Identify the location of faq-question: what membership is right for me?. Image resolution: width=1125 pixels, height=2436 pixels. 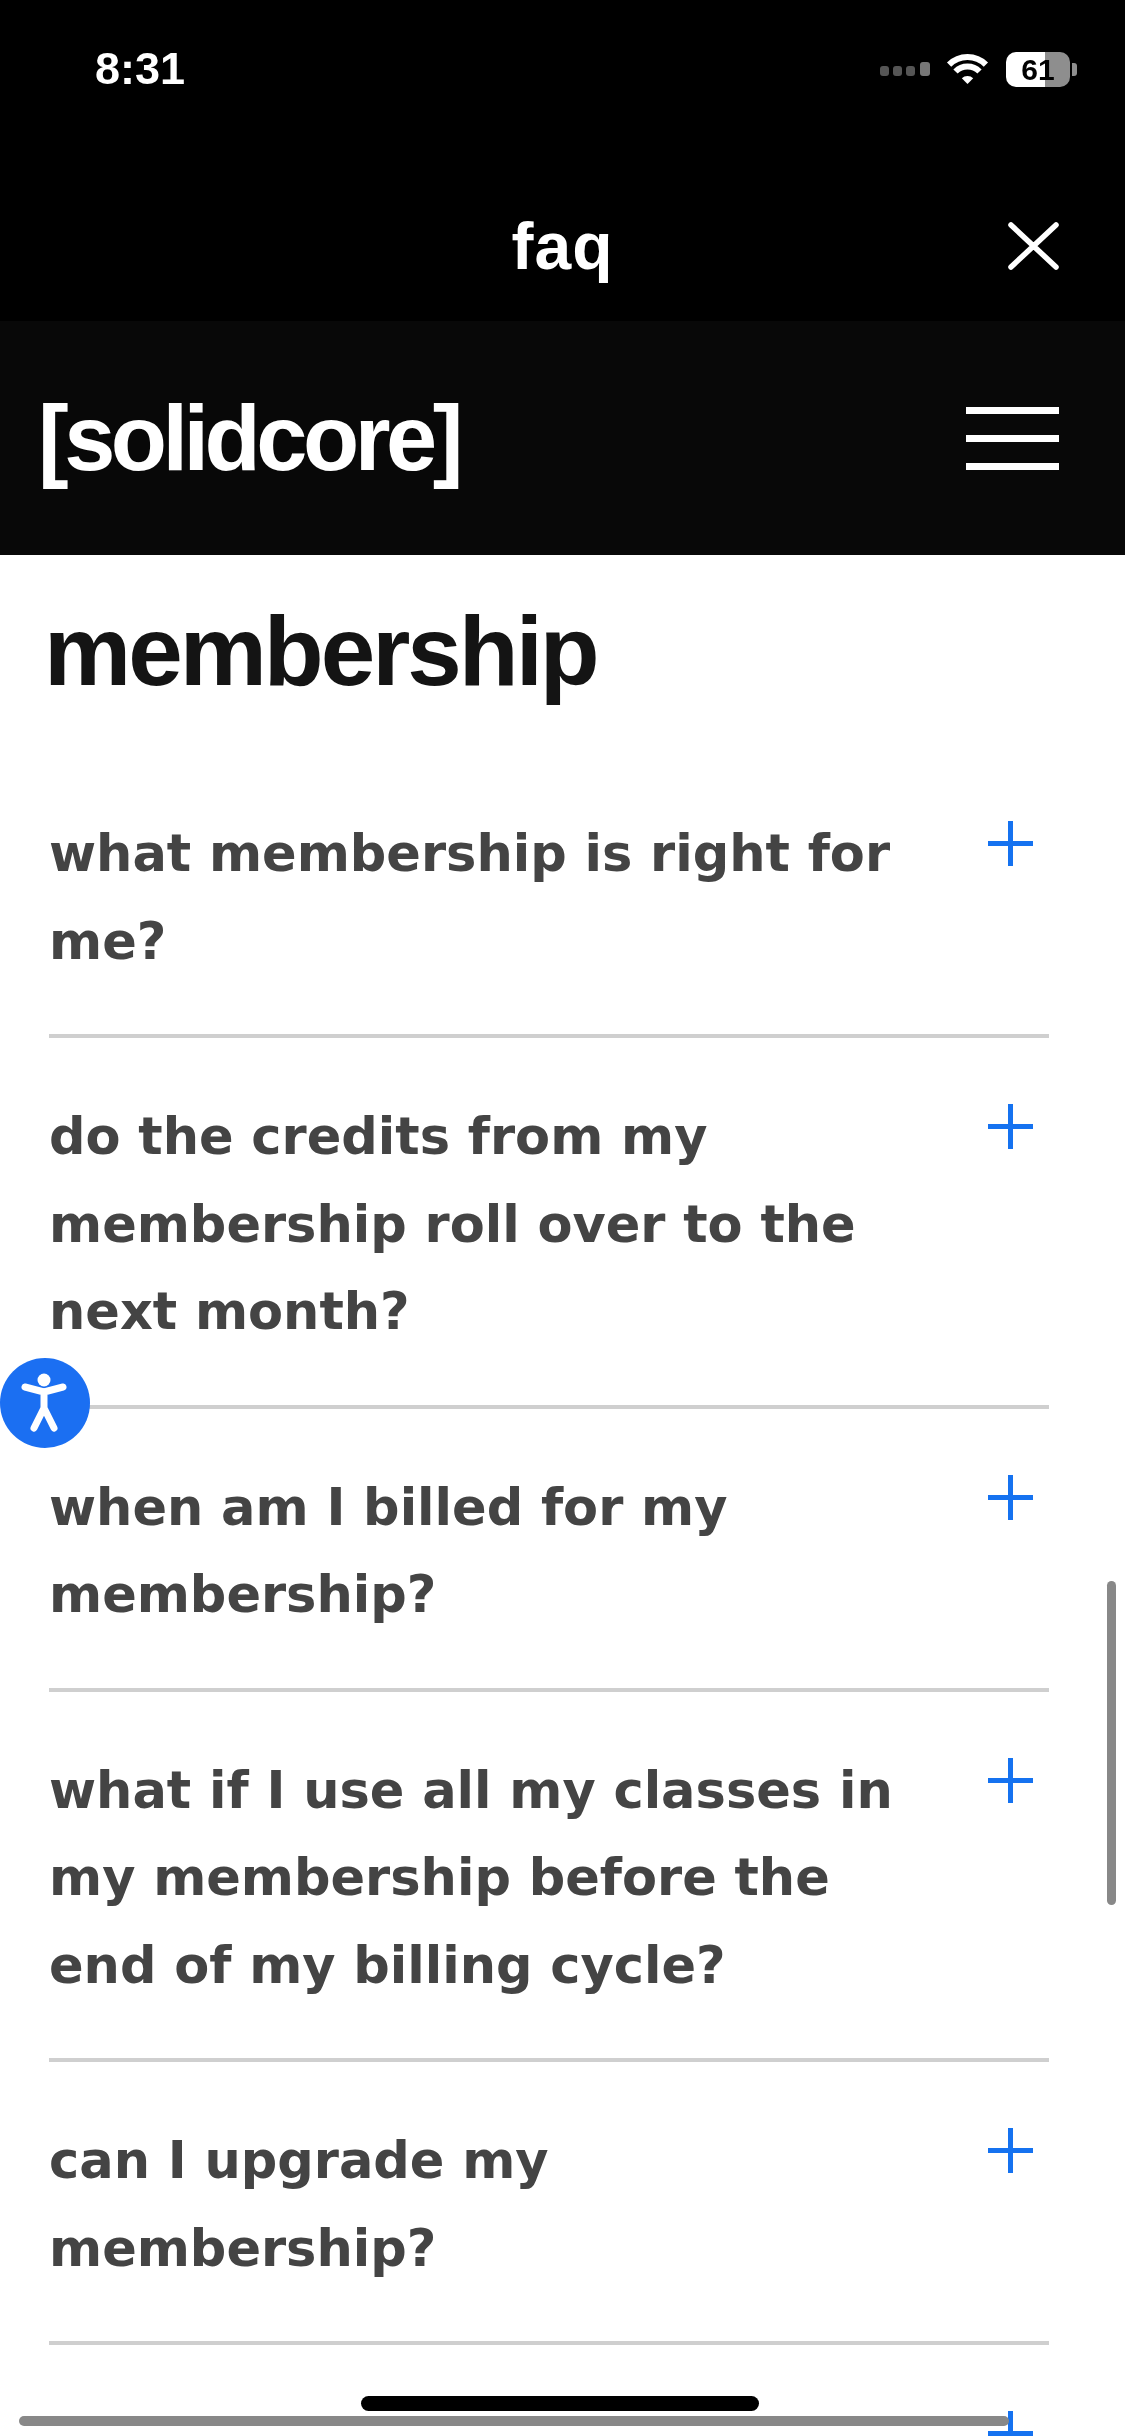
(489, 897).